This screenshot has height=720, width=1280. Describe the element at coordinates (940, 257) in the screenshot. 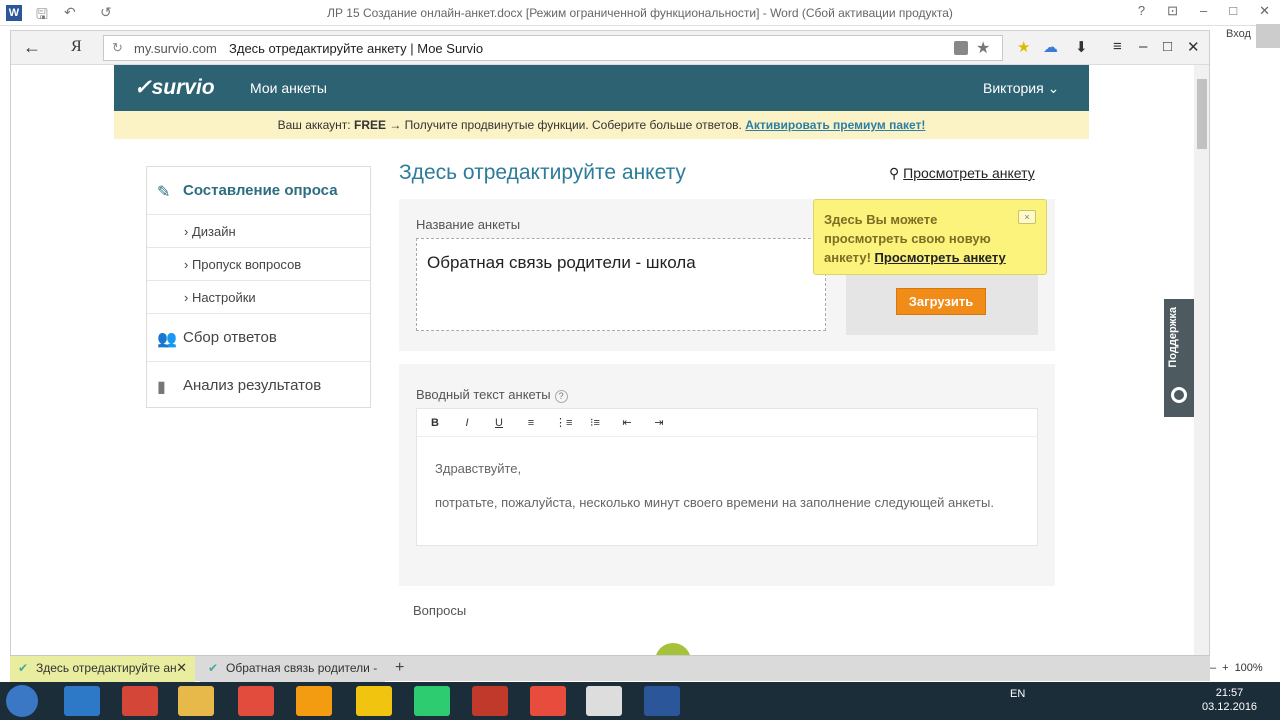

I see `tooltip-preview-link: Просмотреть анкету` at that location.